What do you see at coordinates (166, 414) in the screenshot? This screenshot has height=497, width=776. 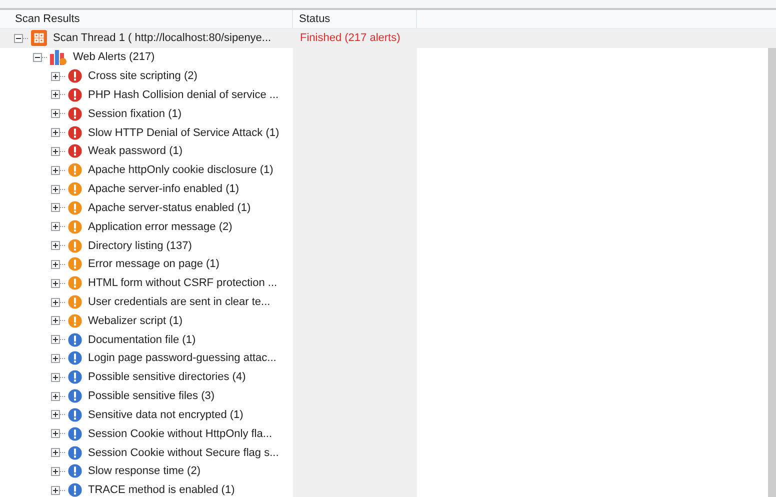 I see `tree-item: Sensitive data not encrypted (1)` at bounding box center [166, 414].